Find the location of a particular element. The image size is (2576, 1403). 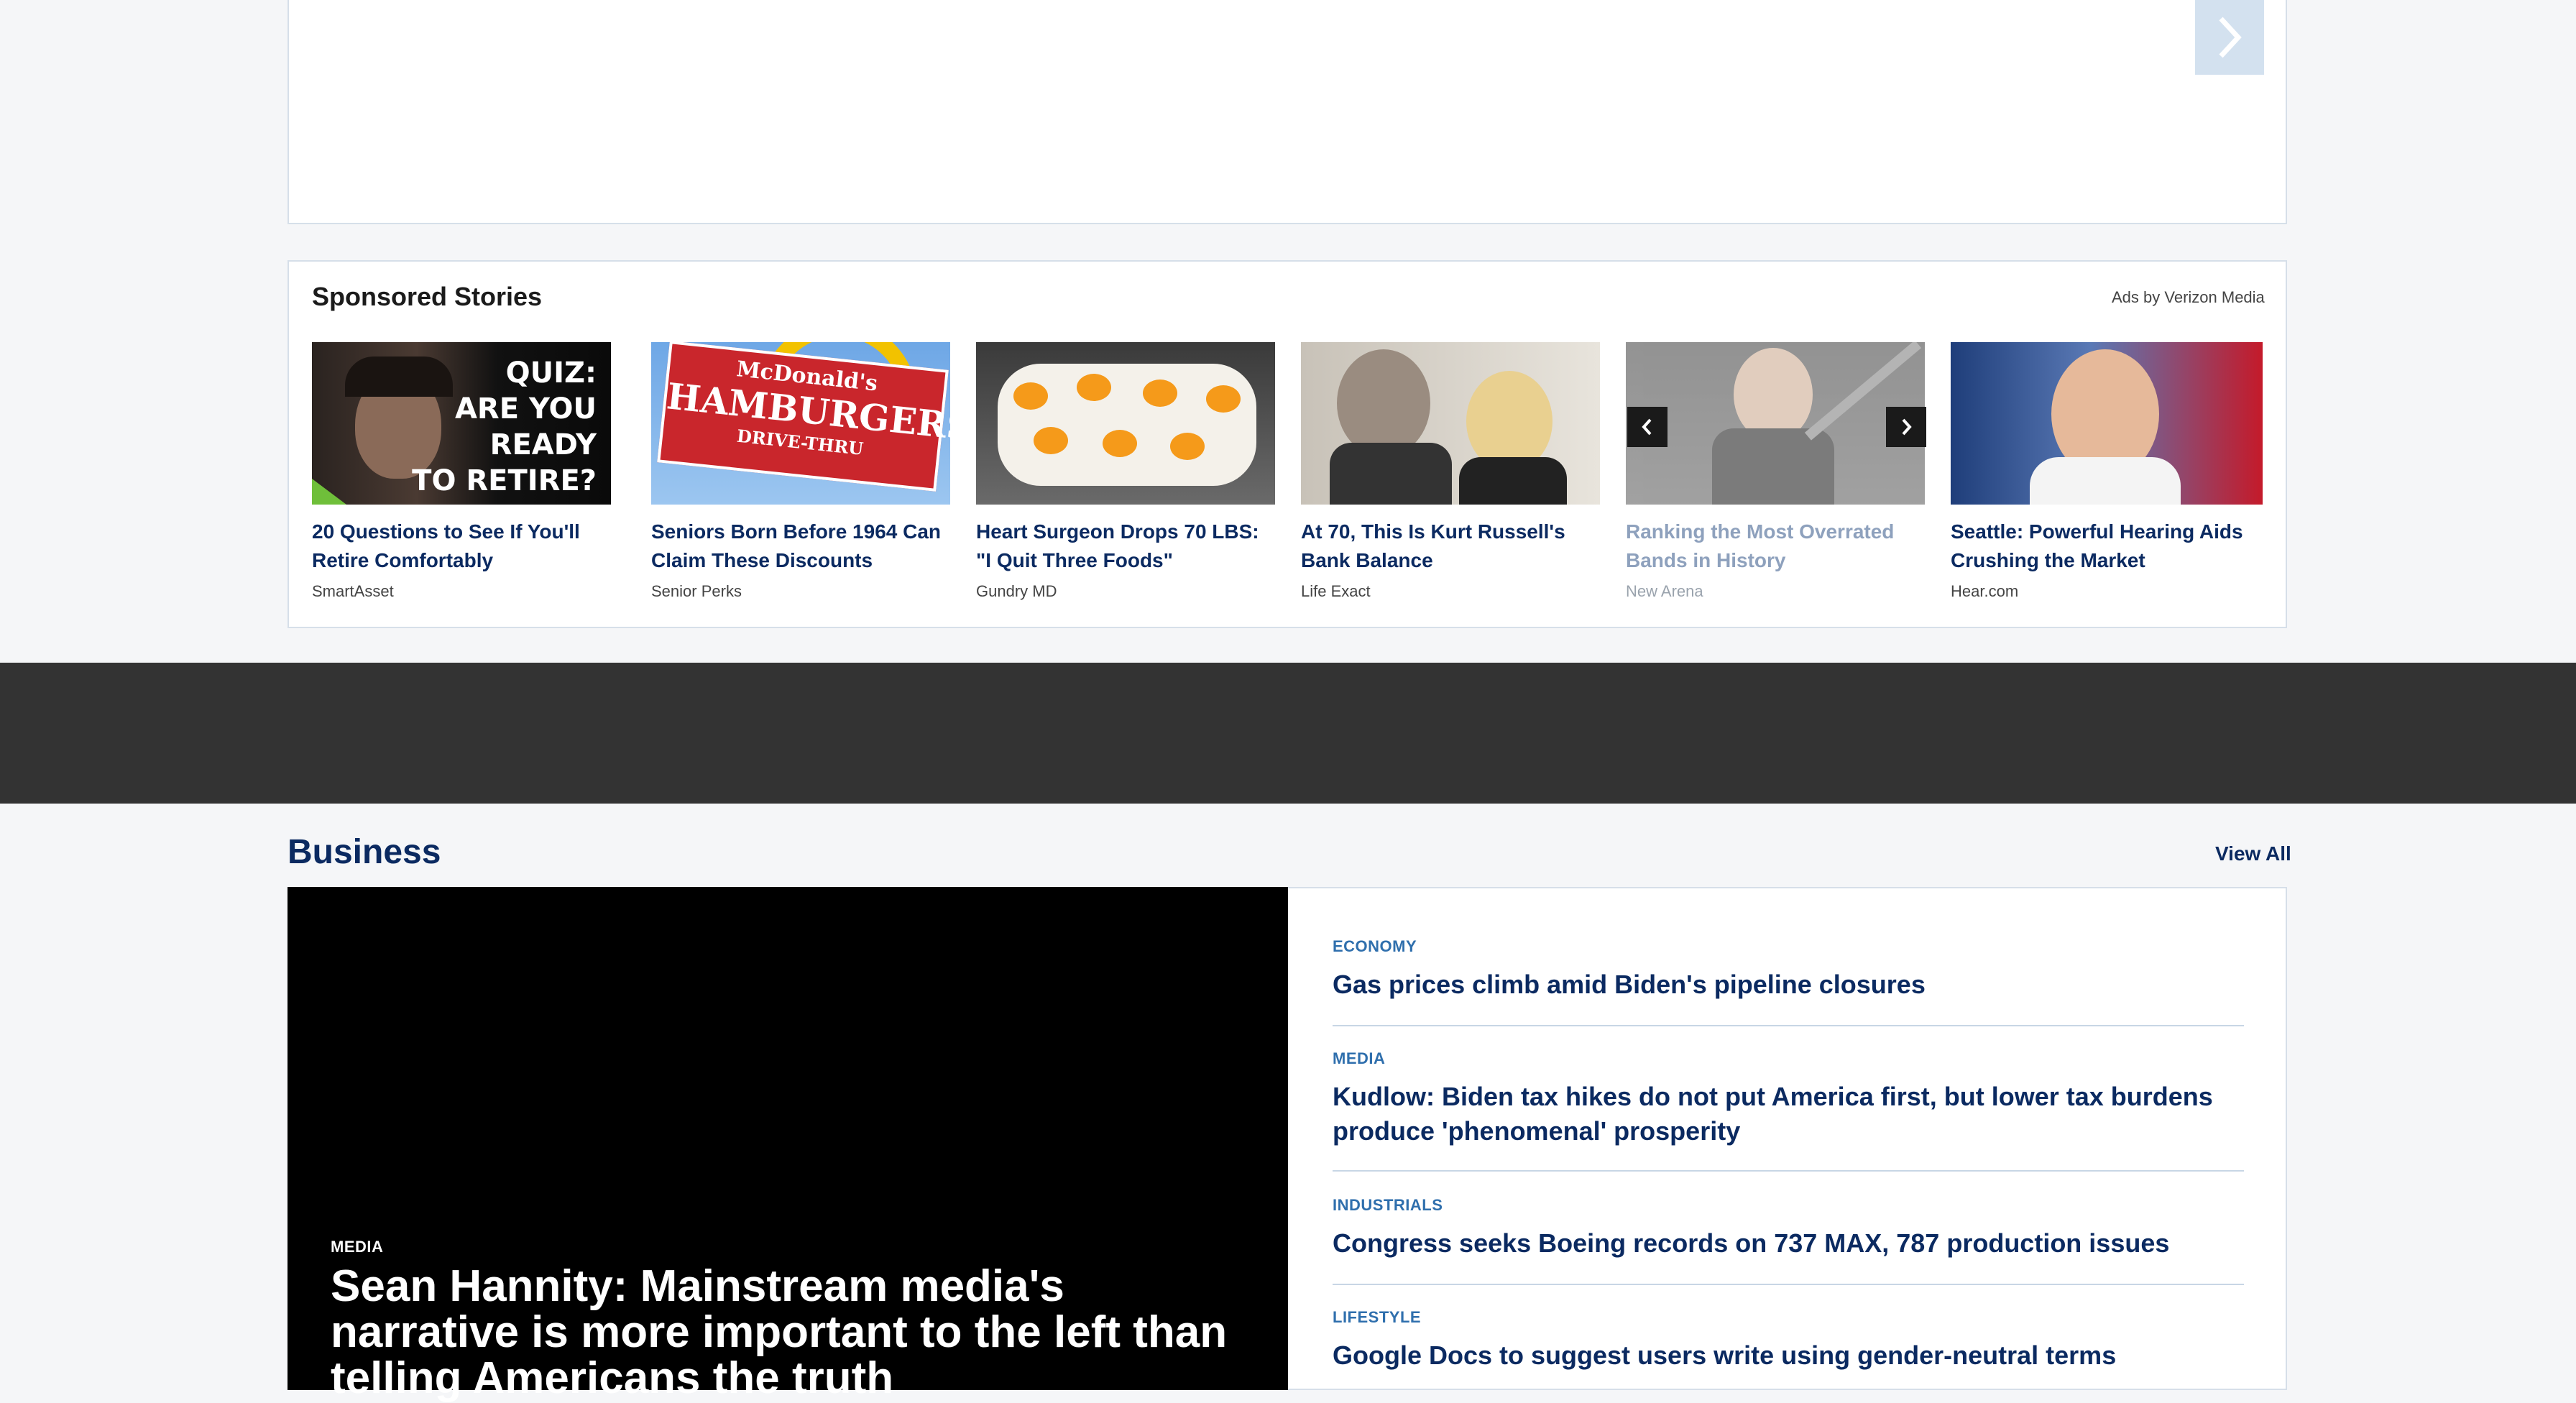

sponsored-stories-title: Sponsored Stories is located at coordinates (427, 296).